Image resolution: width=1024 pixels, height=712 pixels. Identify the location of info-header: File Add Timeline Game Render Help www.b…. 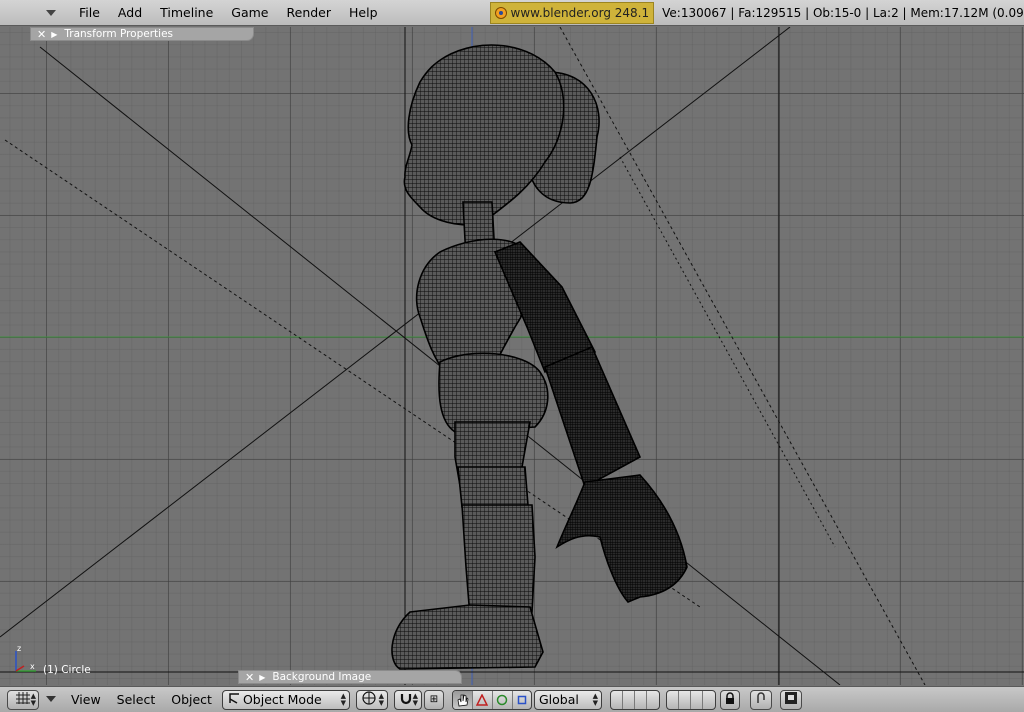
(512, 13).